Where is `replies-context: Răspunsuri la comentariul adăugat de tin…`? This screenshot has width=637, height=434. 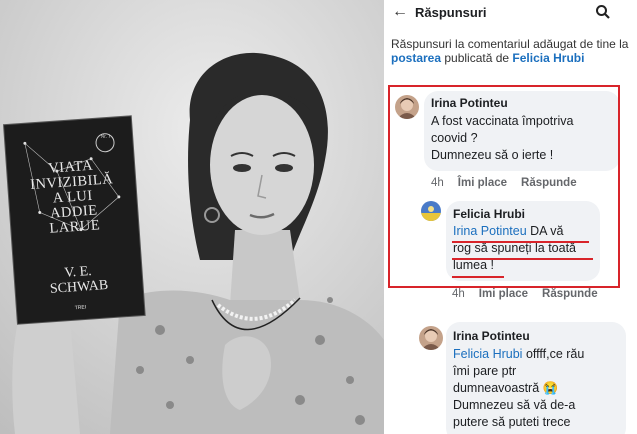
replies-context: Răspunsuri la comentariul adăugat de tin… is located at coordinates (511, 51).